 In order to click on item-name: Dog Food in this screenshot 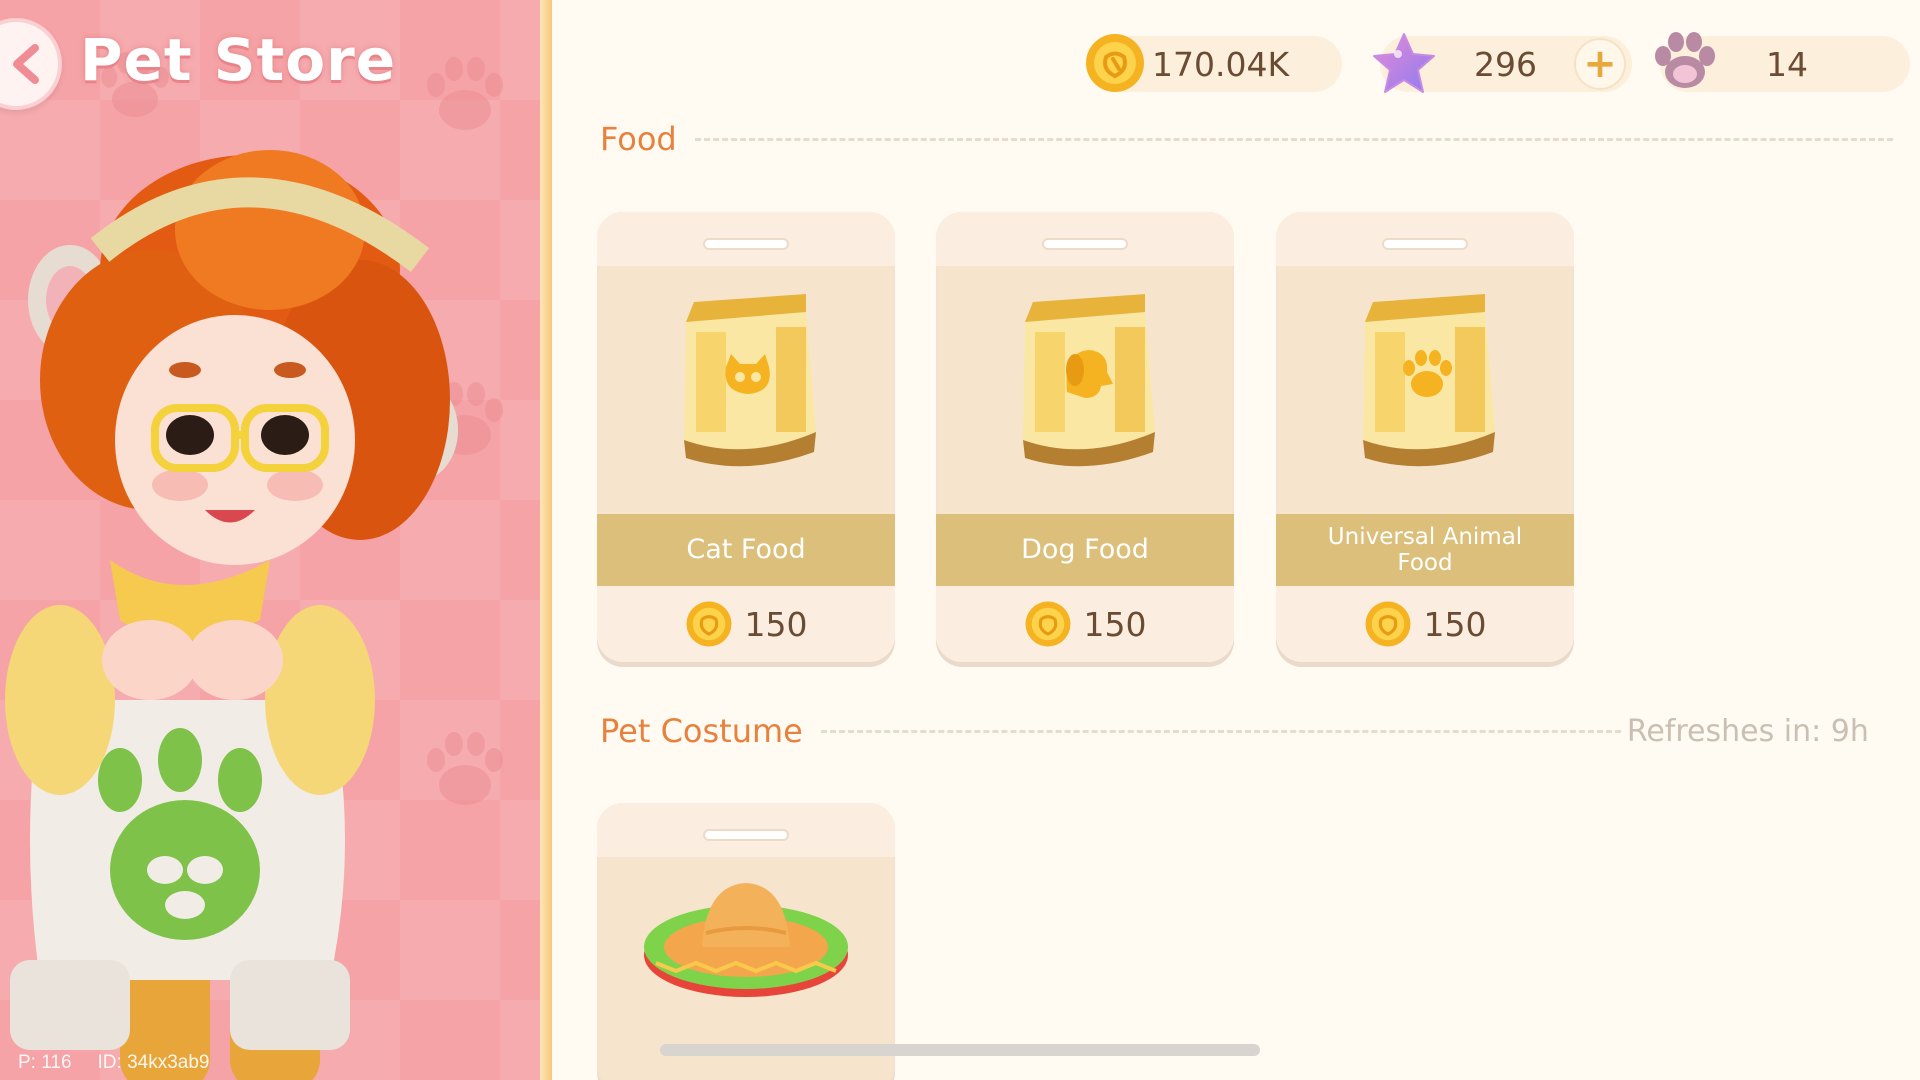, I will do `click(1085, 550)`.